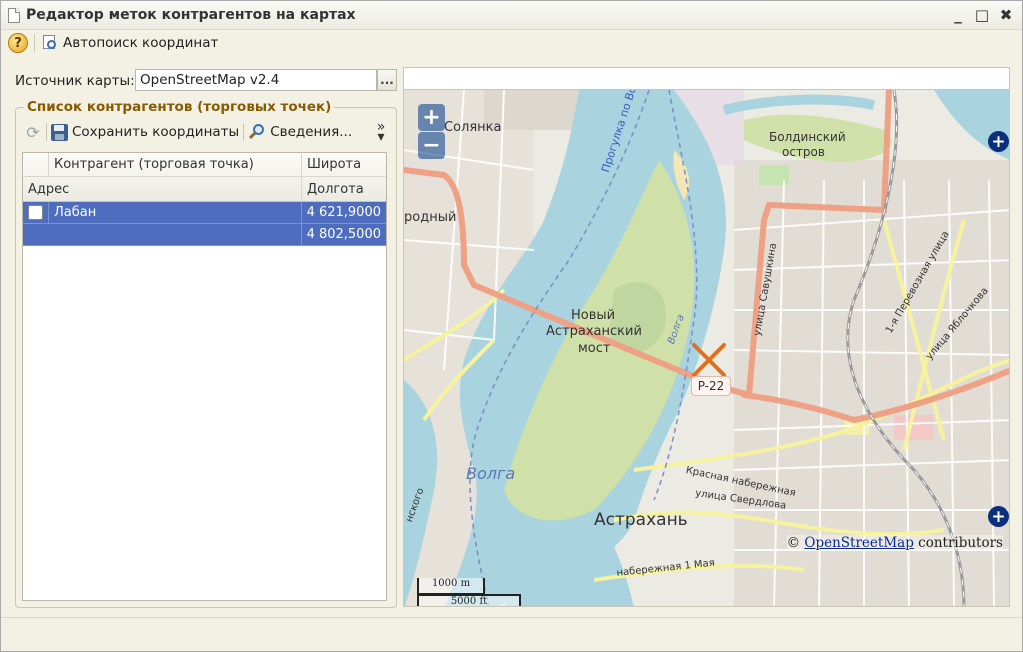 The image size is (1023, 652). What do you see at coordinates (191, 15) in the screenshot?
I see `window-title: Редактор меток контрагентов на картах` at bounding box center [191, 15].